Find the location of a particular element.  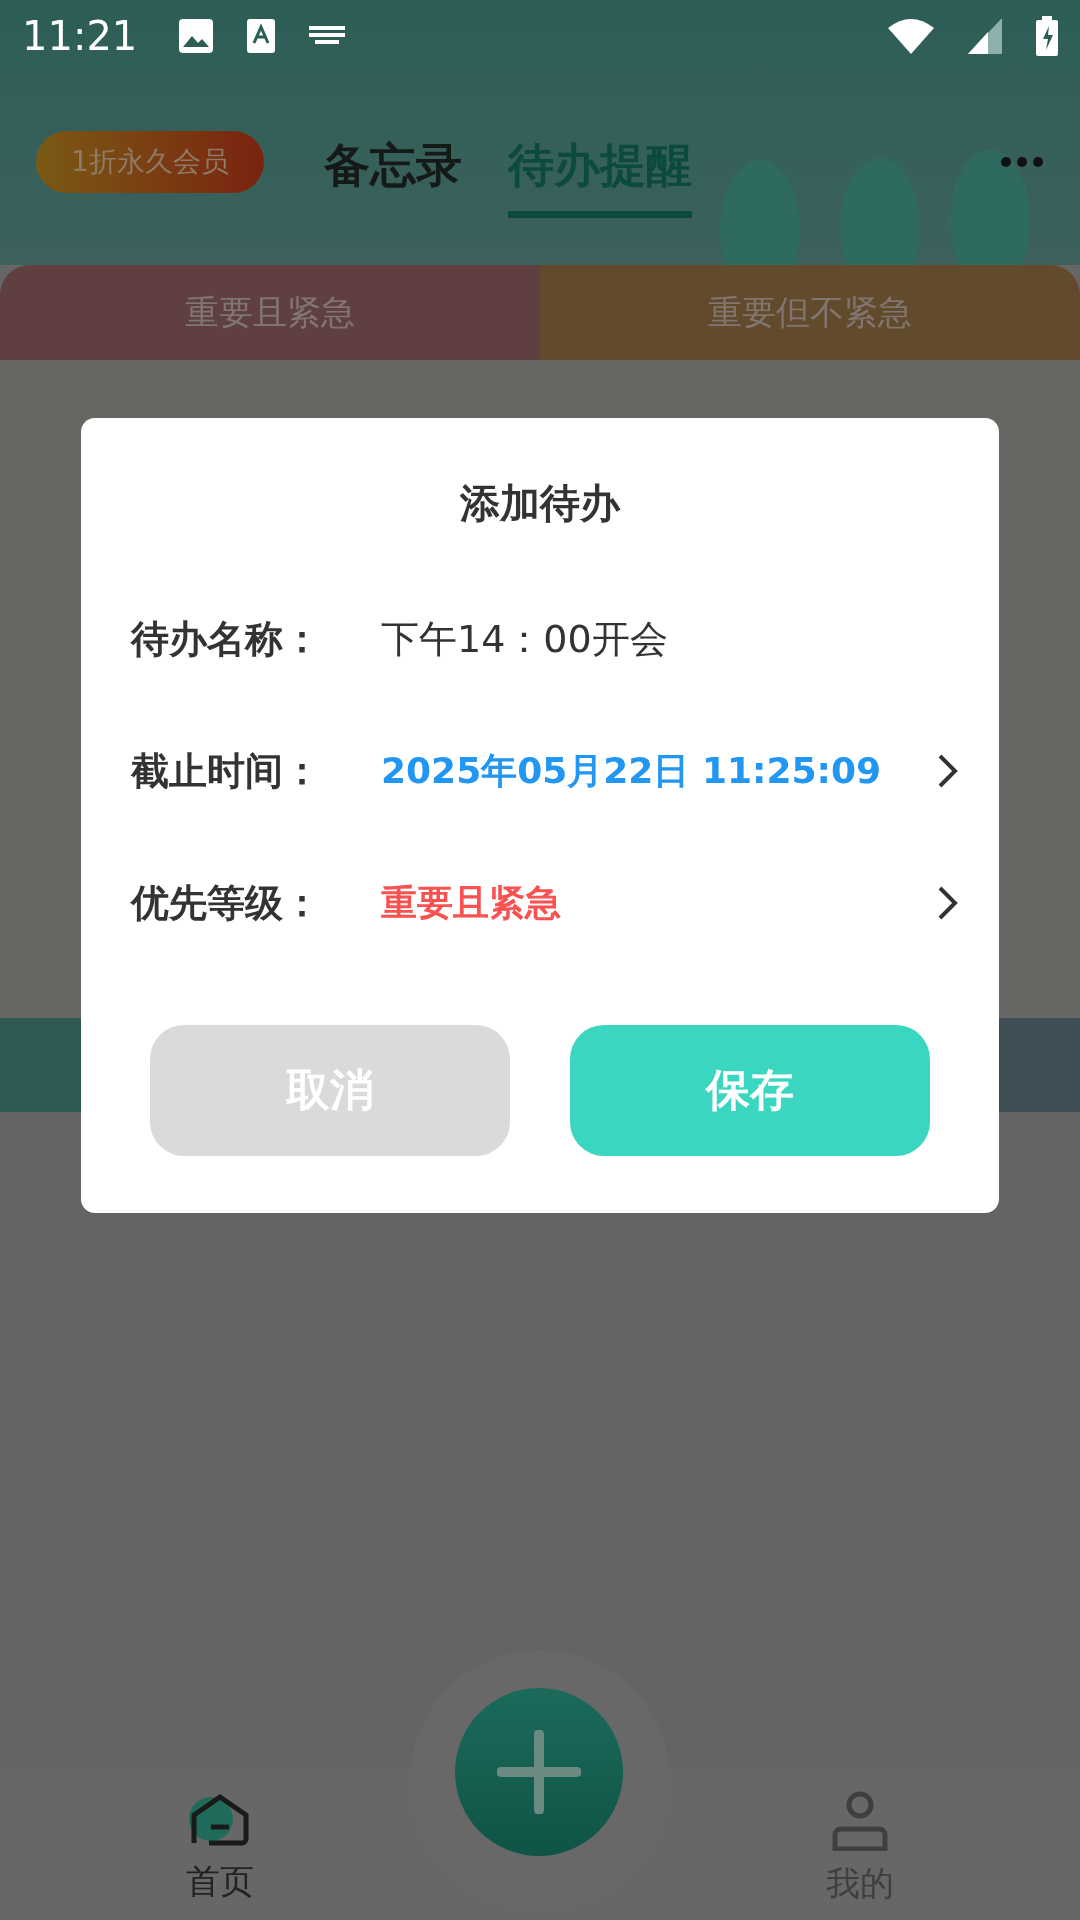

status-time: 11:21 is located at coordinates (80, 36).